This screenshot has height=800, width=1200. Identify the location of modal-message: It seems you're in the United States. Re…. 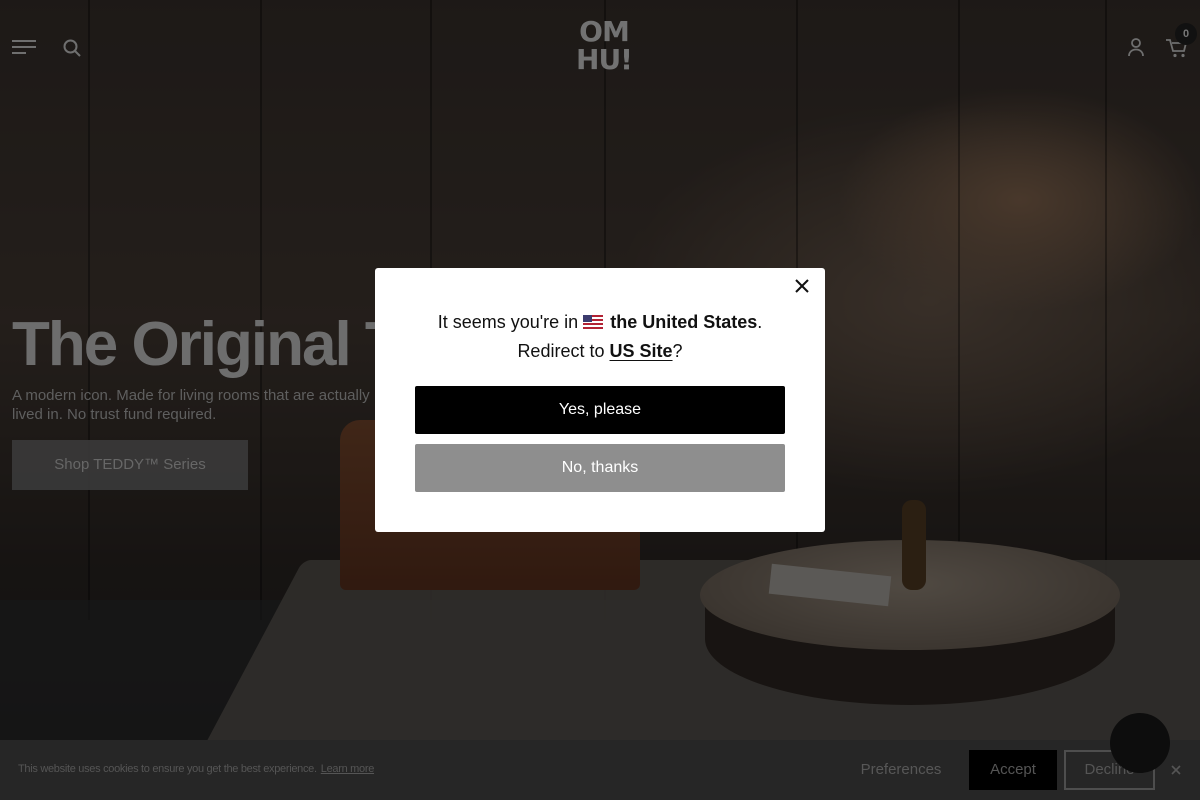
(600, 337).